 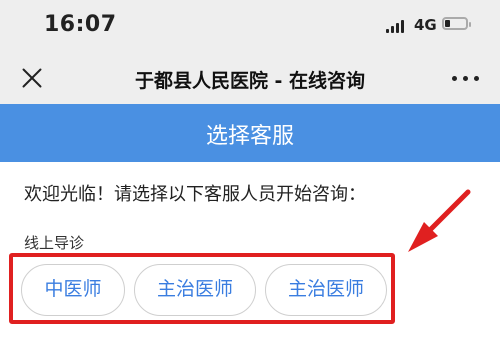 What do you see at coordinates (250, 81) in the screenshot?
I see `page-title: 于都县人民医院 - 在线咨询` at bounding box center [250, 81].